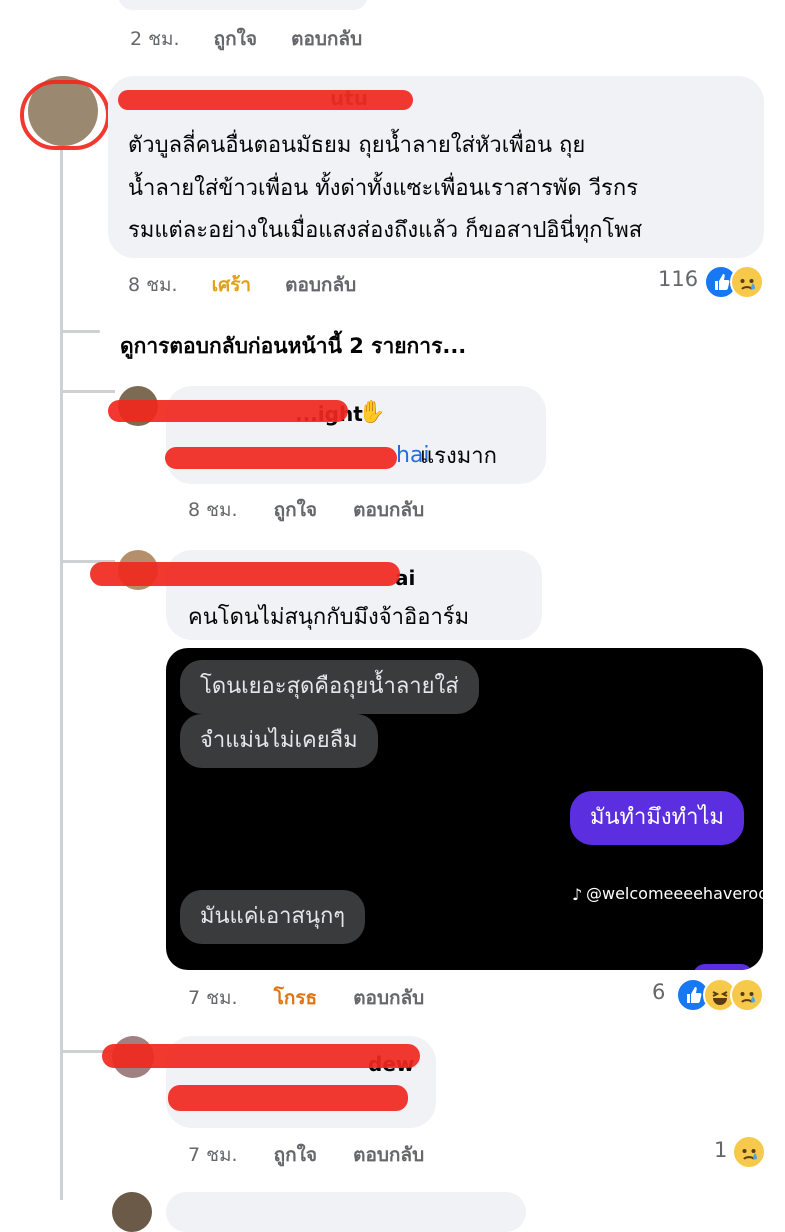 Image resolution: width=785 pixels, height=1232 pixels. Describe the element at coordinates (279, 741) in the screenshot. I see `chat-message-incoming: จำแม่นไม่เคยลืม` at that location.